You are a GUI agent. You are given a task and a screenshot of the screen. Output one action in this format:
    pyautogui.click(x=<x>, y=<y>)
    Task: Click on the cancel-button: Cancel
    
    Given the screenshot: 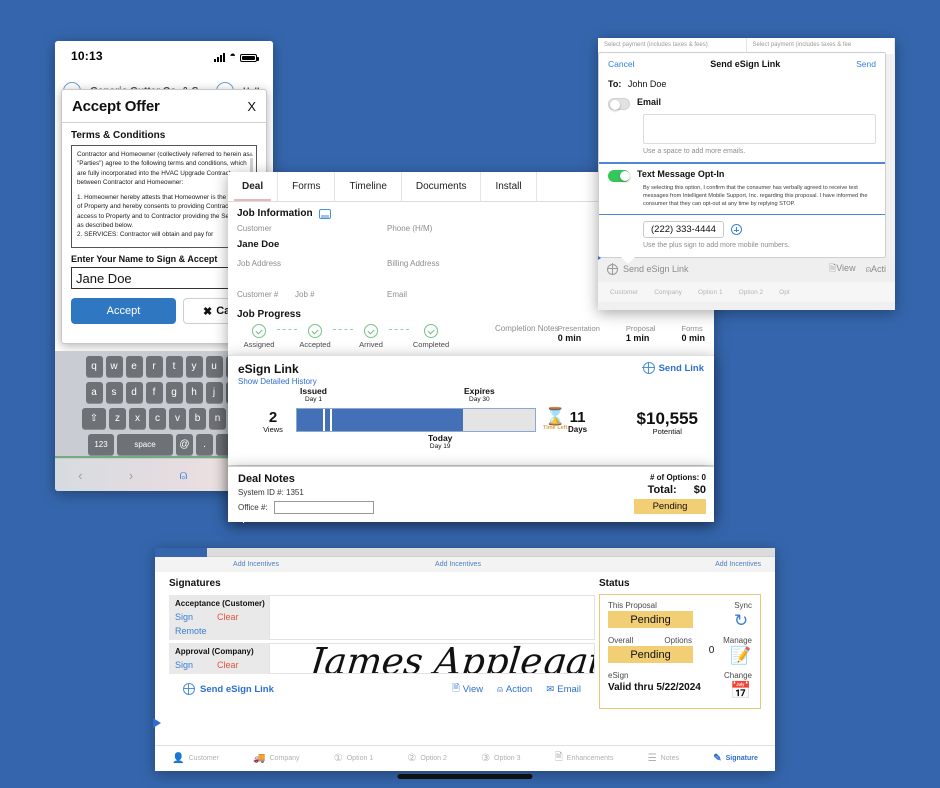 What is the action you would take?
    pyautogui.click(x=621, y=64)
    